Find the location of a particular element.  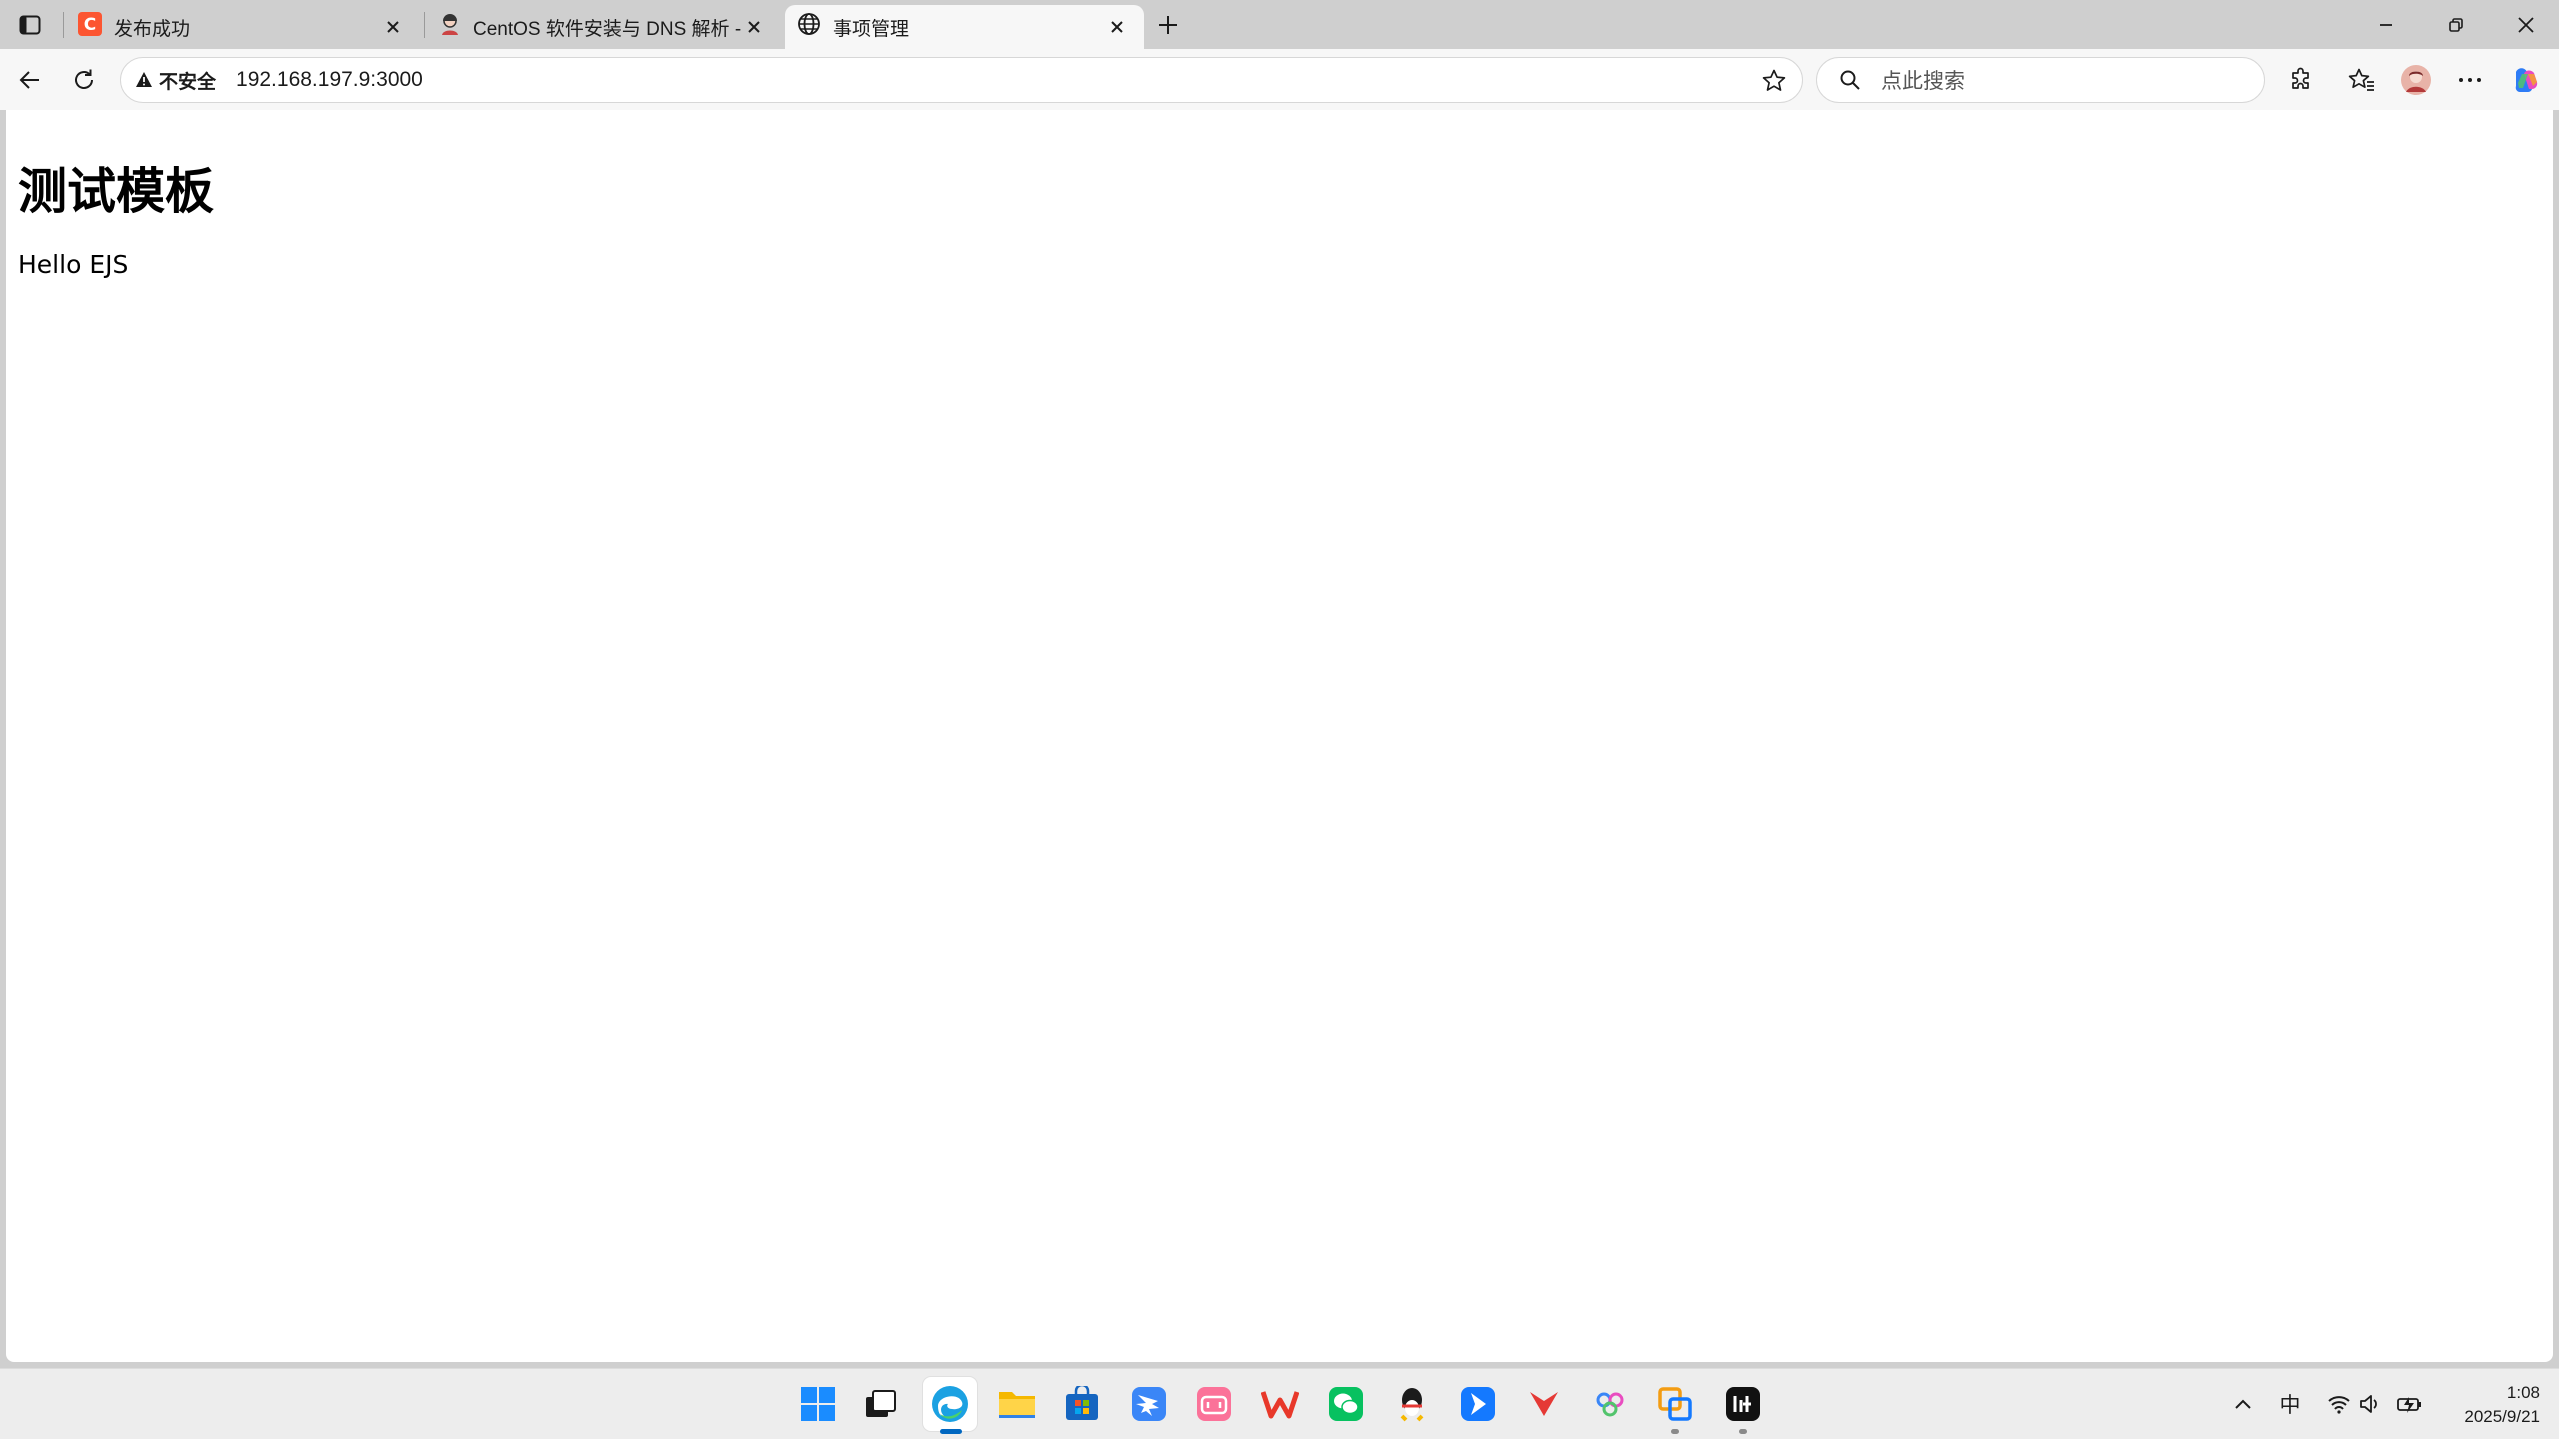

folder-icon is located at coordinates (1017, 1405).